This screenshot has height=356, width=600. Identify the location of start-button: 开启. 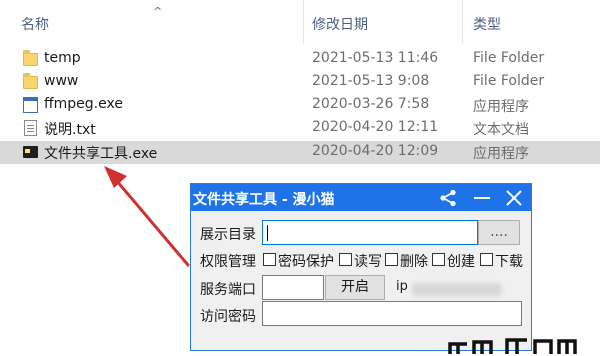
(355, 287).